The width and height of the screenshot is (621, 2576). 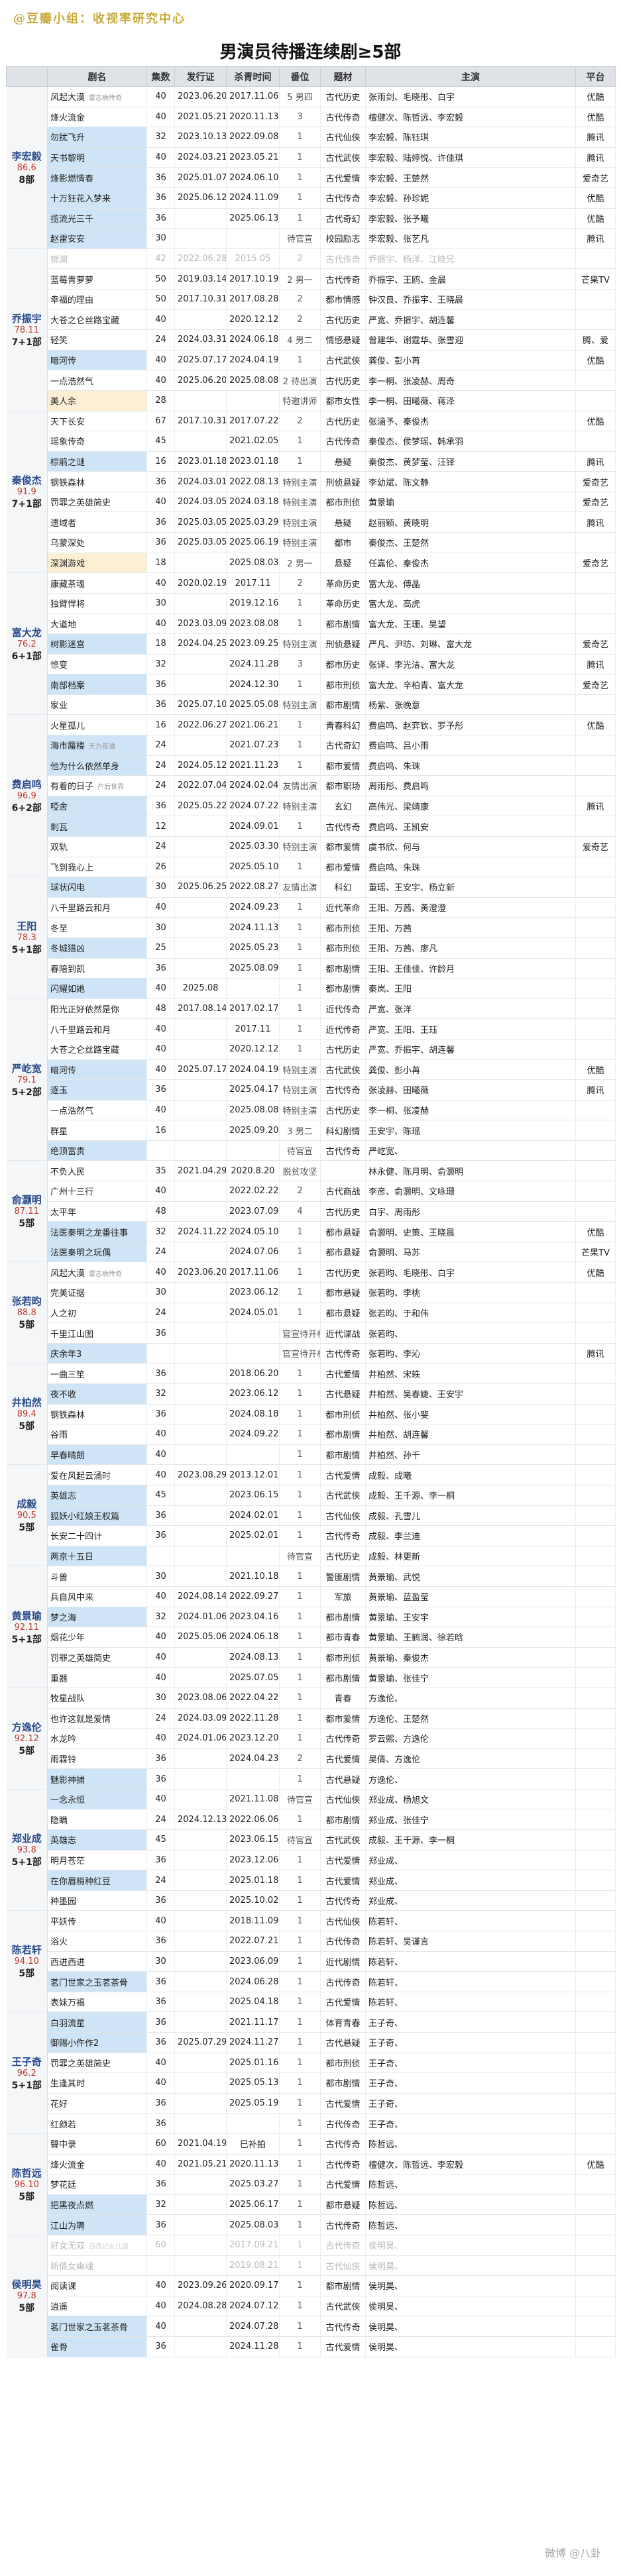 What do you see at coordinates (311, 705) in the screenshot?
I see `table-row: 家业 36 2025.07.10 2025.05.08 特别主演 都市剧情 杨紫、张晚意` at bounding box center [311, 705].